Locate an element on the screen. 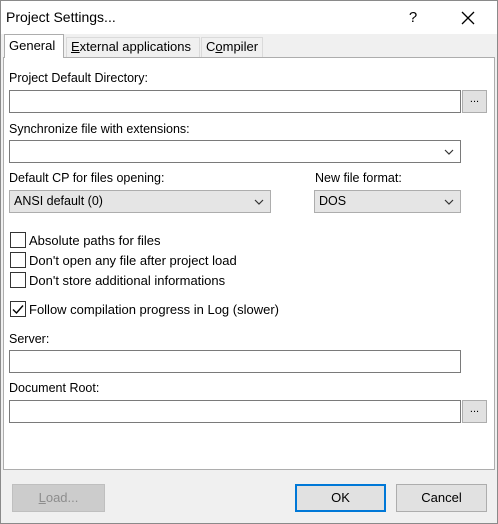 Image resolution: width=498 pixels, height=524 pixels. dont-open-files-label: Don't open any file after project load is located at coordinates (133, 260).